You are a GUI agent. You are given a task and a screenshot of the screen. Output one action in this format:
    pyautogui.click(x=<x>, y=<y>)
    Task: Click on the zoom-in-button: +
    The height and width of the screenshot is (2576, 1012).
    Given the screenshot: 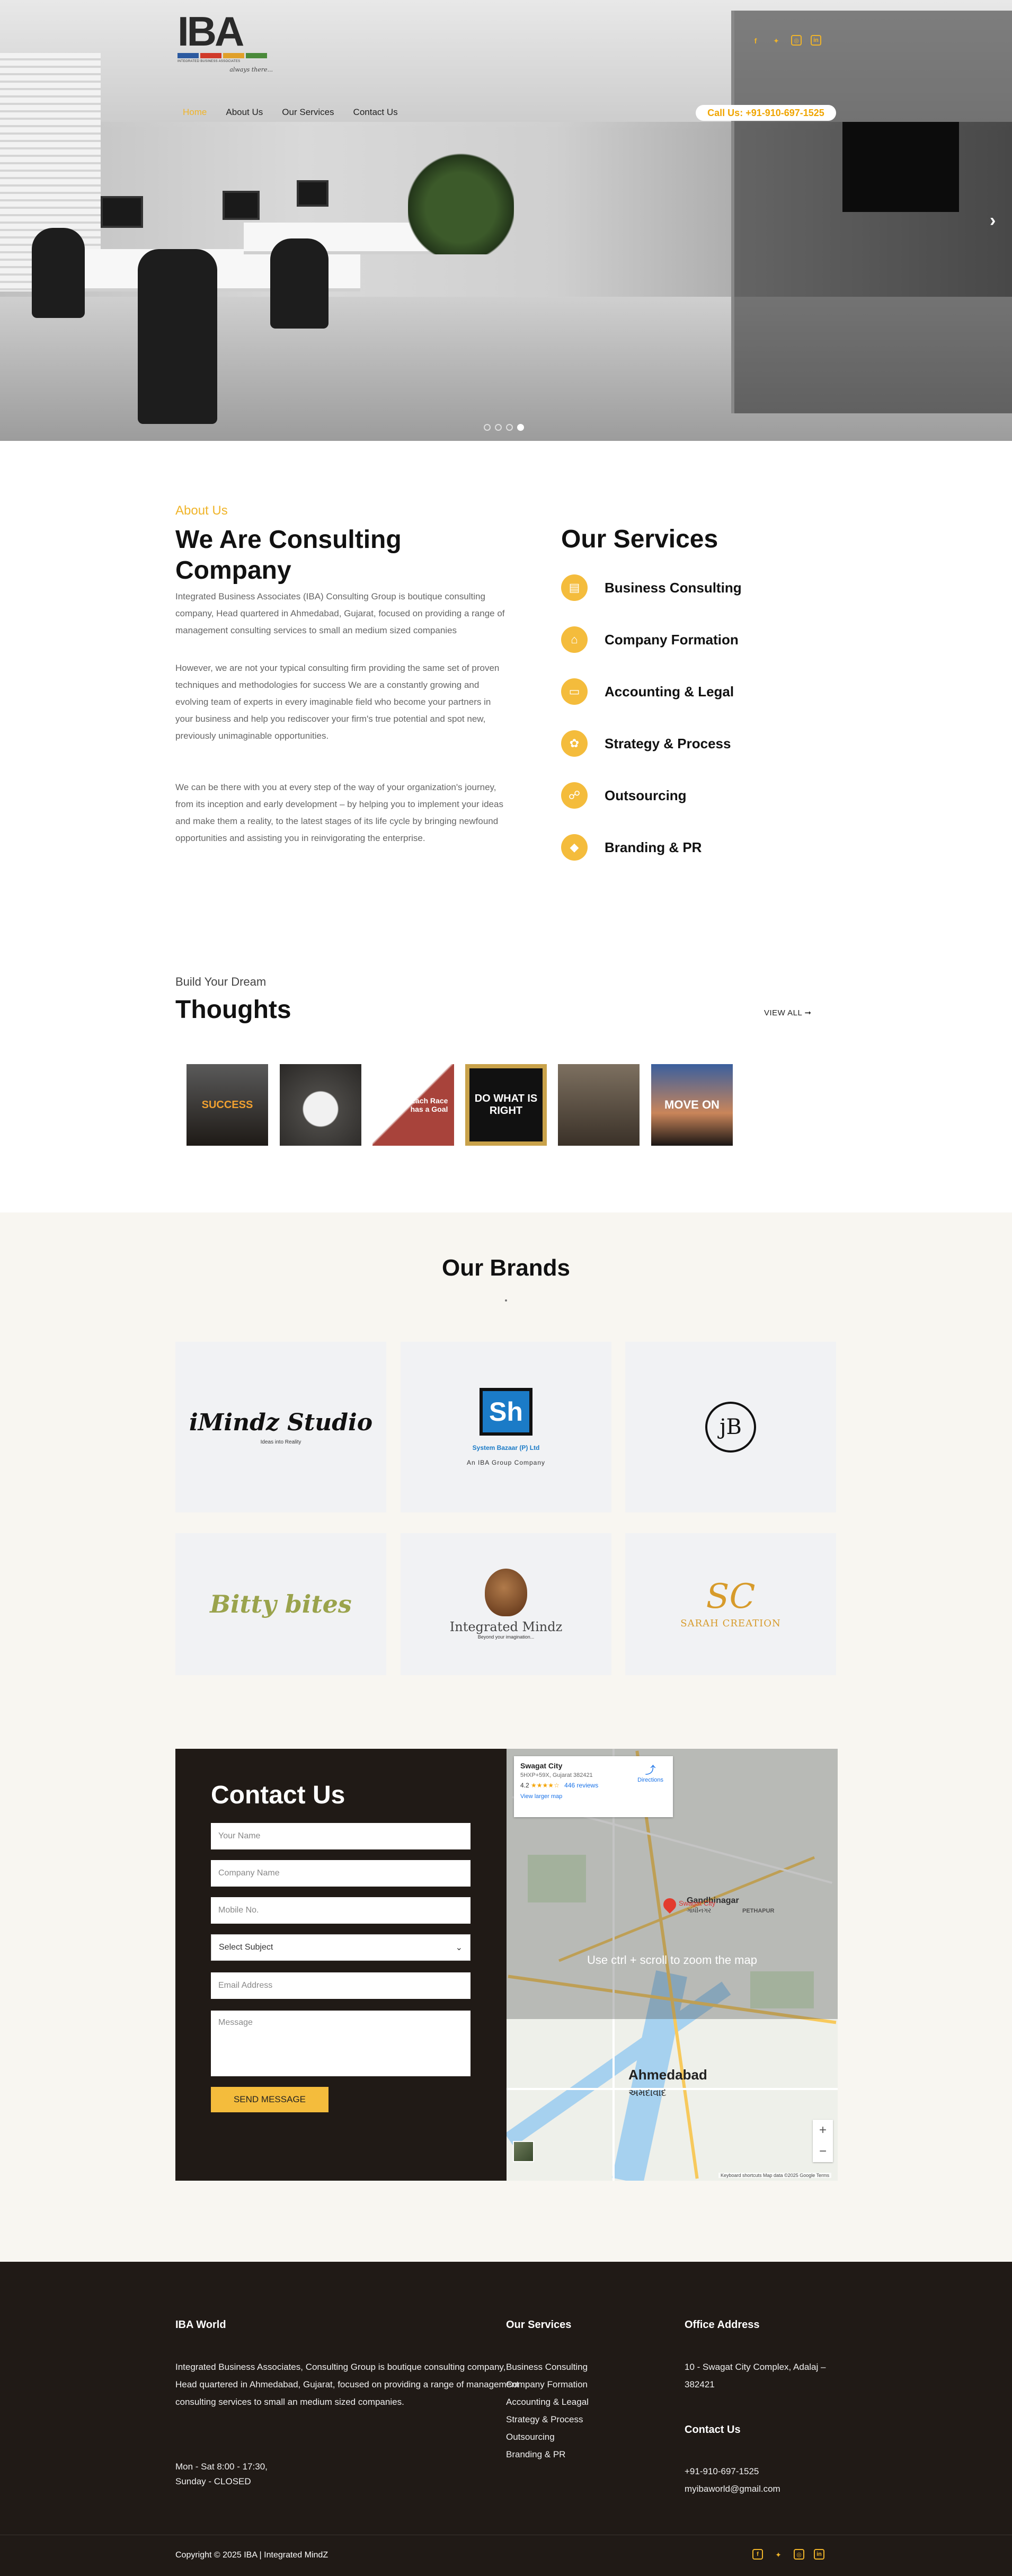 What is the action you would take?
    pyautogui.click(x=823, y=2130)
    